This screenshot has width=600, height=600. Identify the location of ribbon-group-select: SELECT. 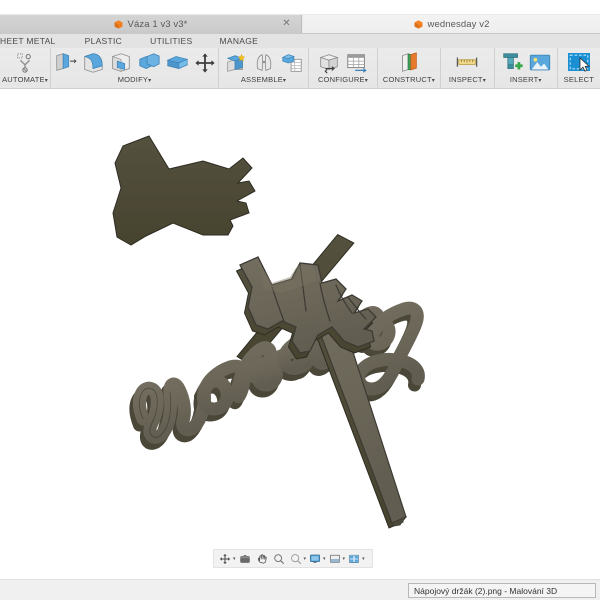
(578, 68).